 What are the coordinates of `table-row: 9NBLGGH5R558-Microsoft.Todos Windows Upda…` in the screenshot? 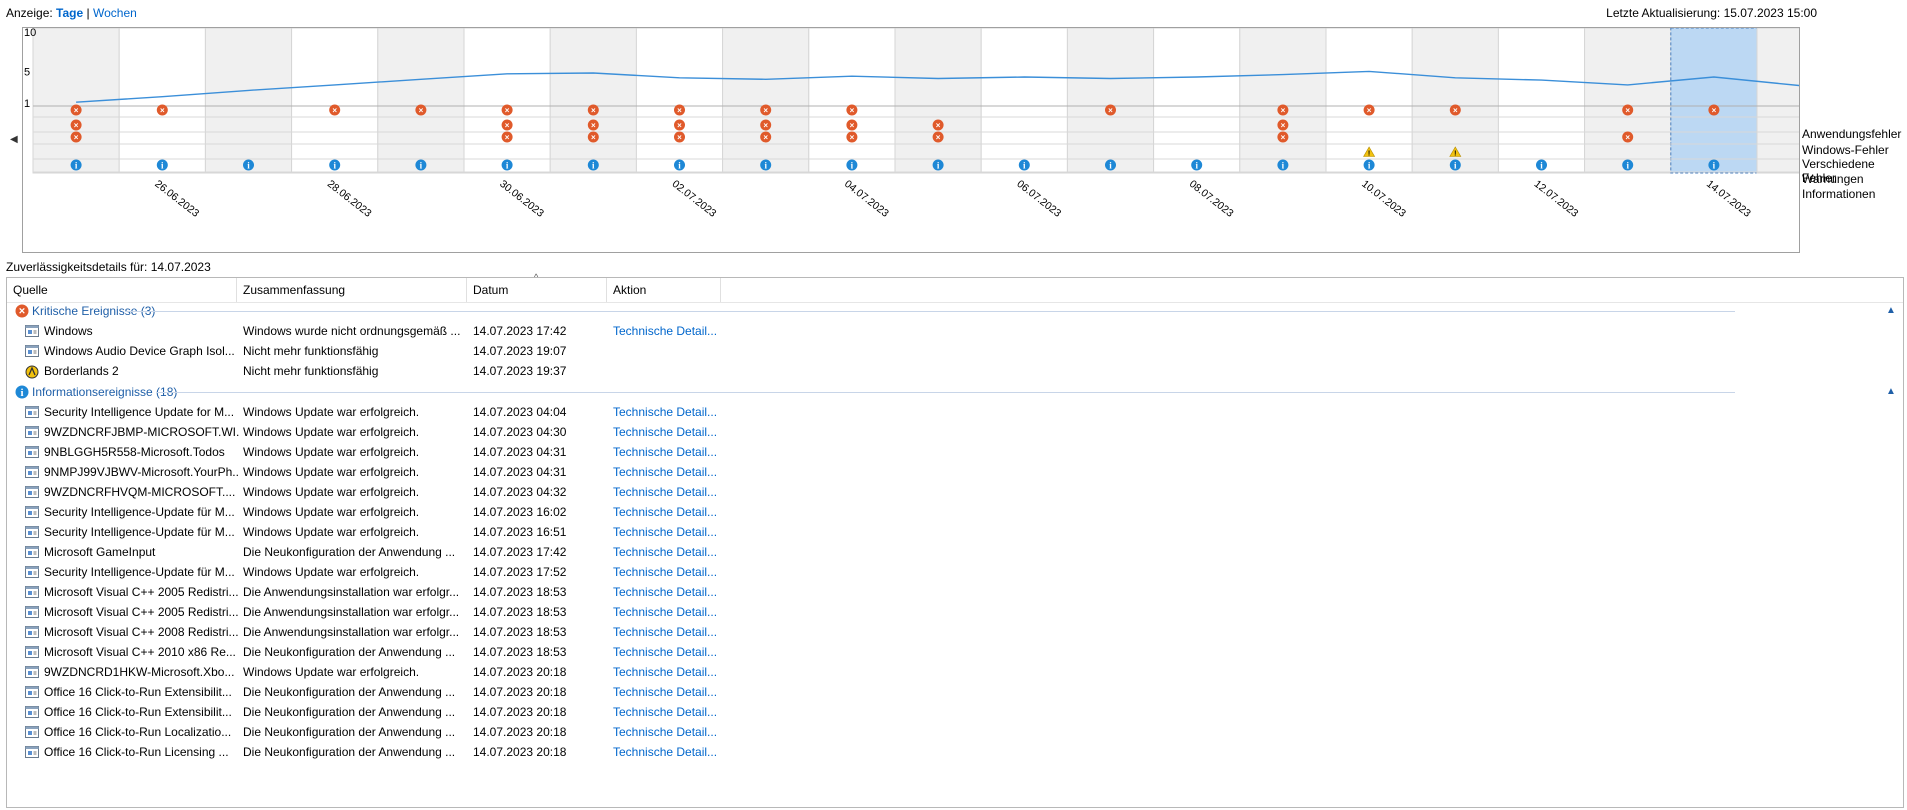 It's located at (952, 452).